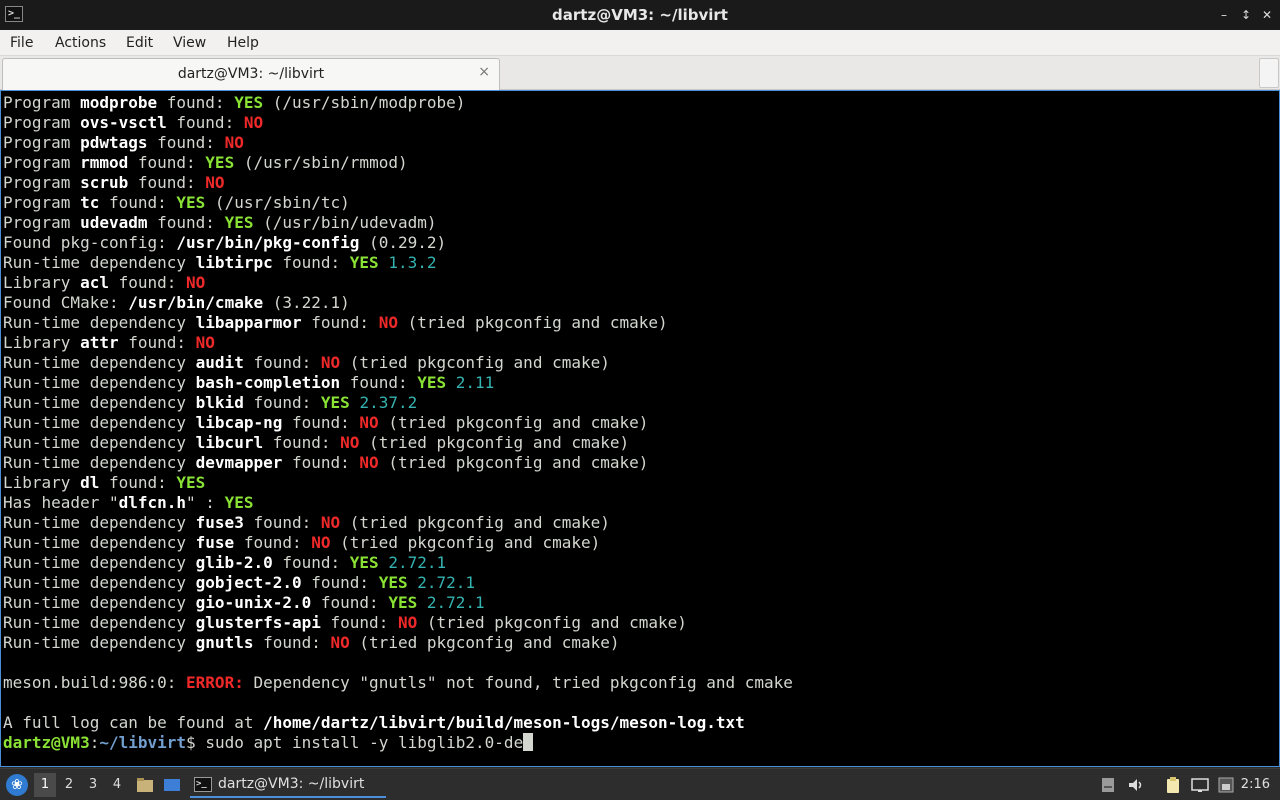 This screenshot has height=800, width=1280. Describe the element at coordinates (133, 722) in the screenshot. I see `terminal-text: A full log can be found at` at that location.